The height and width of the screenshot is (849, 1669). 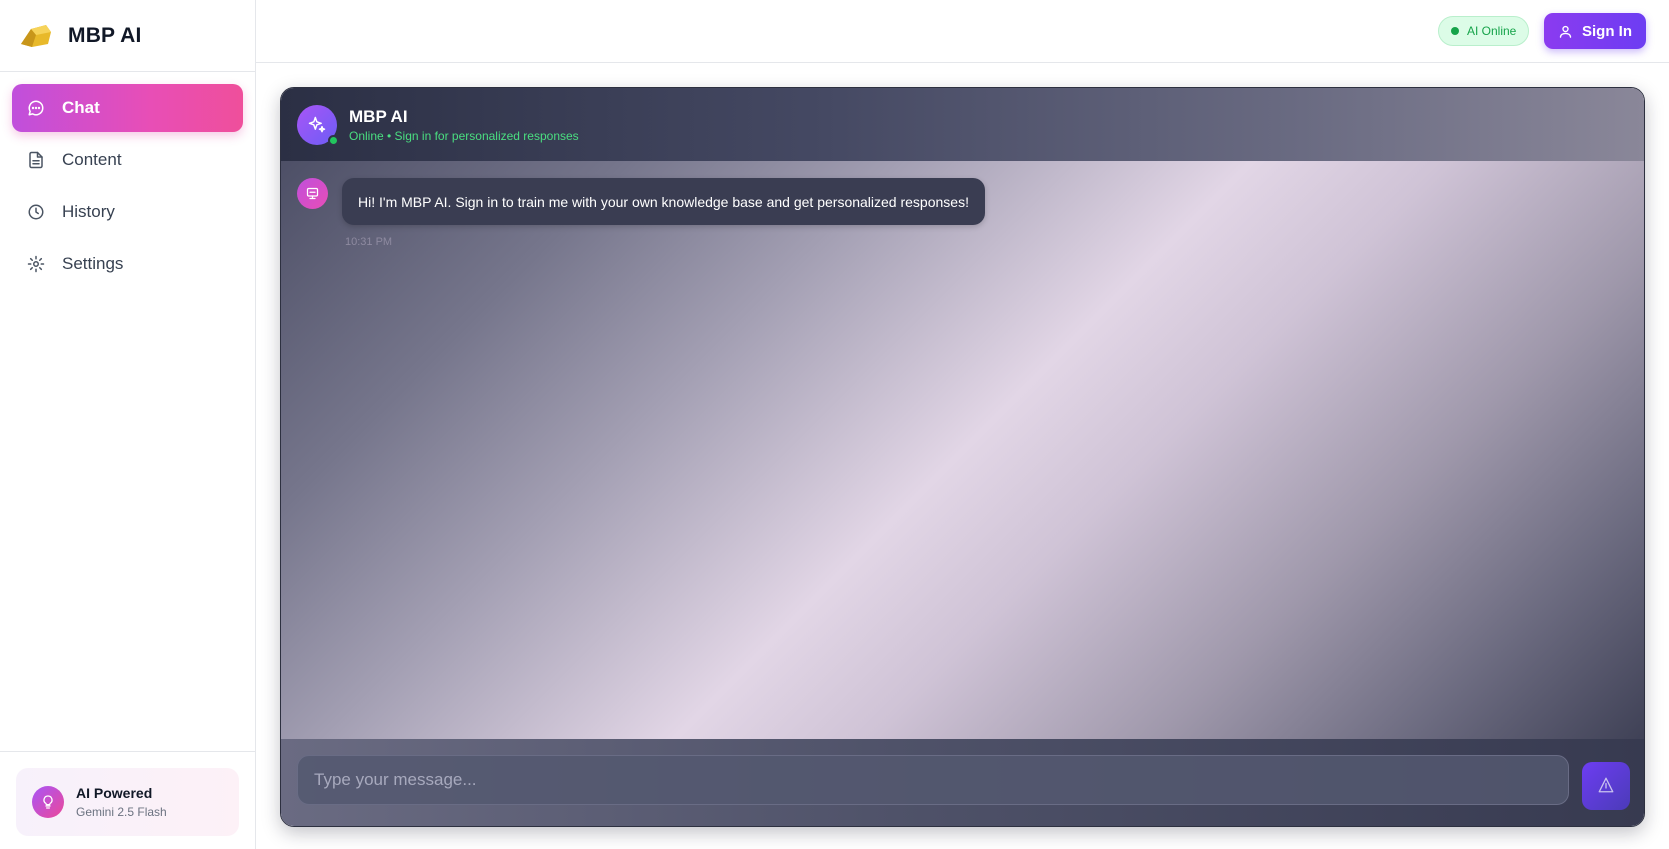 What do you see at coordinates (93, 263) in the screenshot?
I see `sidebar-item-label: Settings` at bounding box center [93, 263].